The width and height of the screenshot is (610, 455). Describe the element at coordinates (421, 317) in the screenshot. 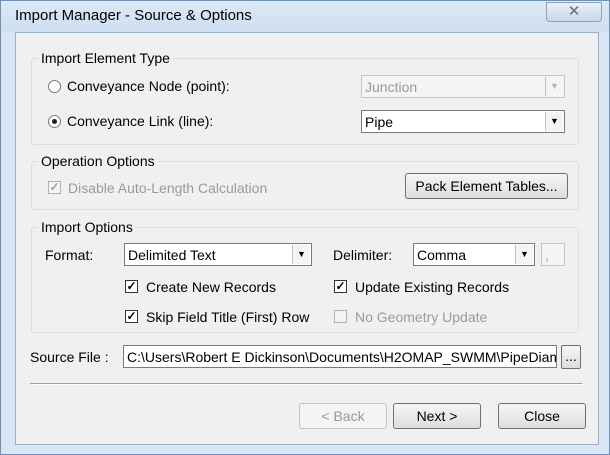

I see `no-geometry-update-label: No Geometry Update` at that location.